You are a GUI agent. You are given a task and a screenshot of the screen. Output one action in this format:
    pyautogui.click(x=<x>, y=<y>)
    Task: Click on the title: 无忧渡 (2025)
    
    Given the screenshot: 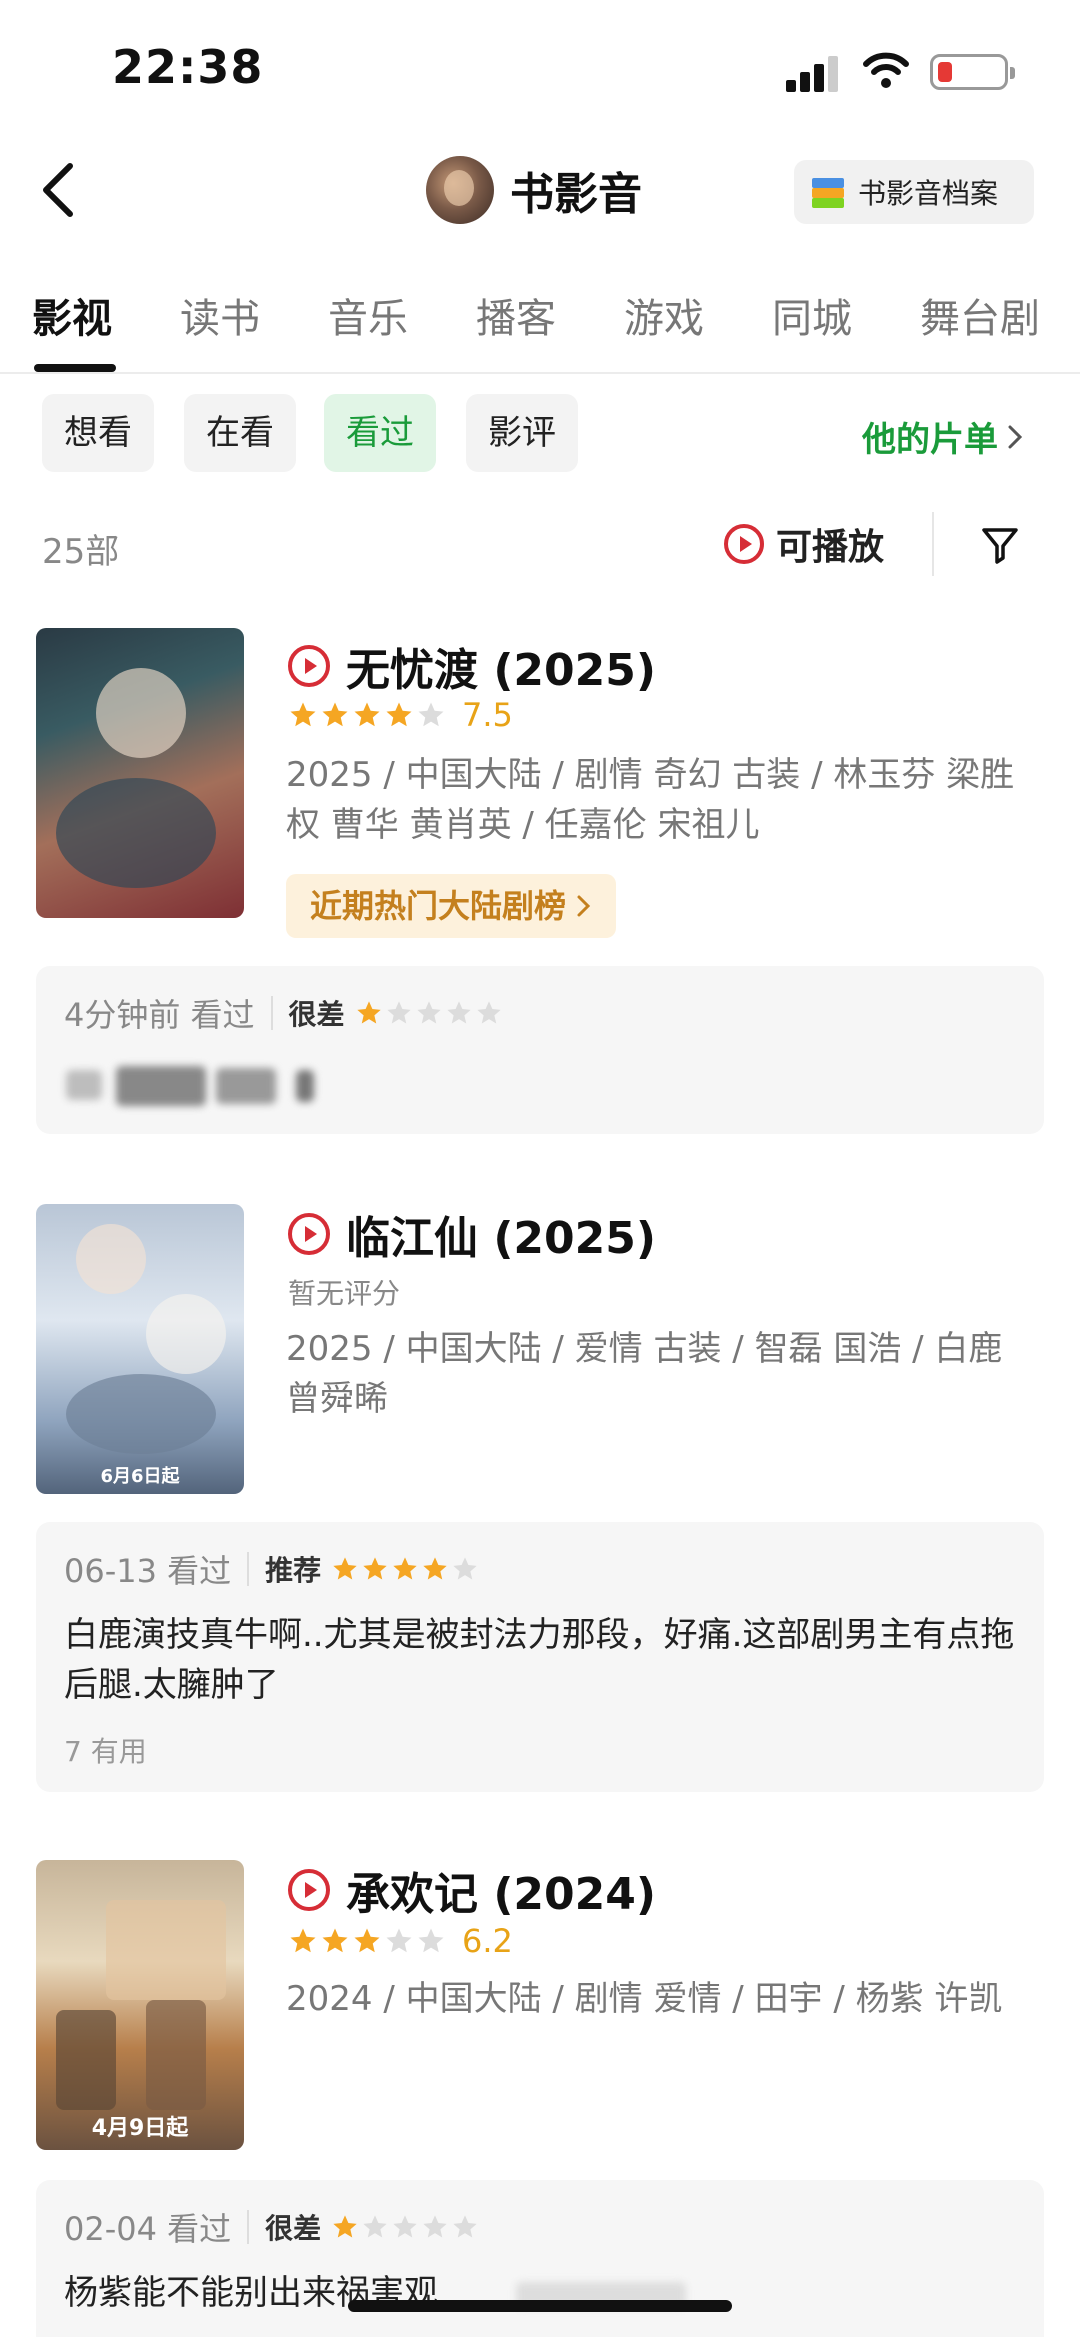 What is the action you would take?
    pyautogui.click(x=501, y=670)
    